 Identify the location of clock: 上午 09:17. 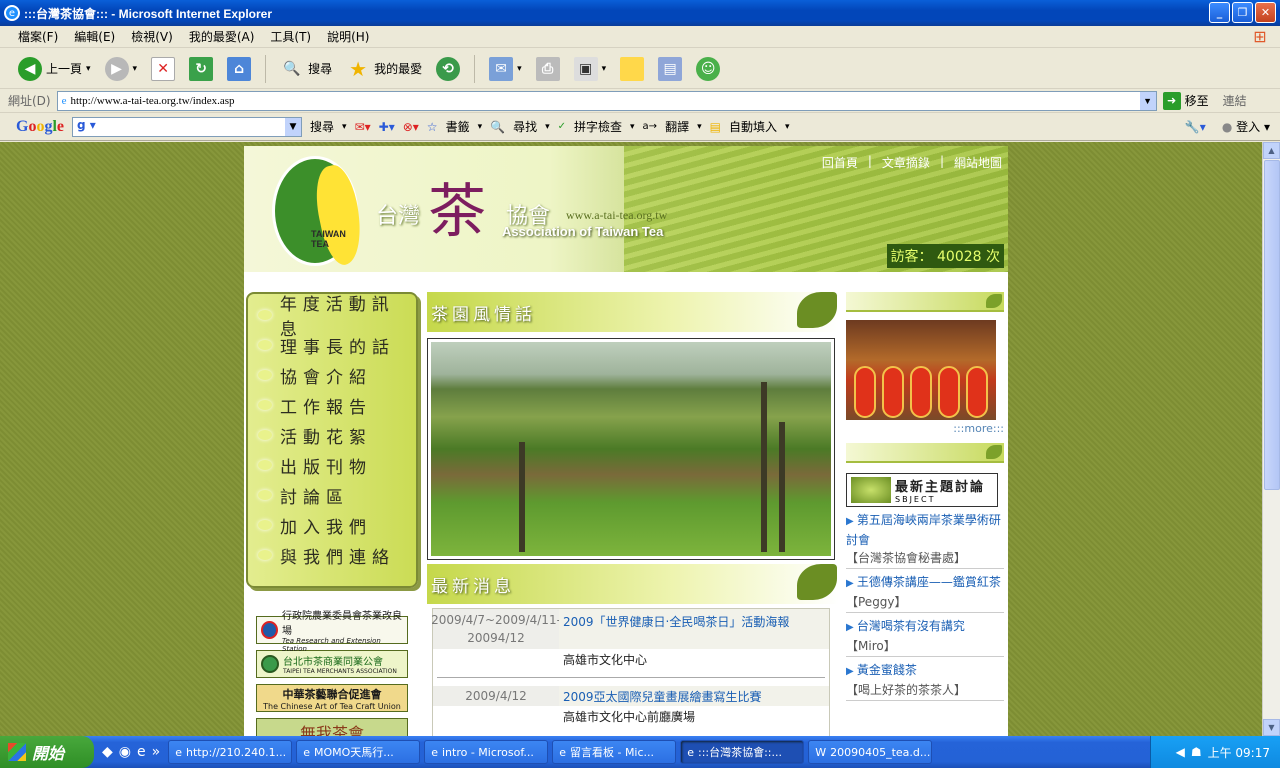
(1239, 752).